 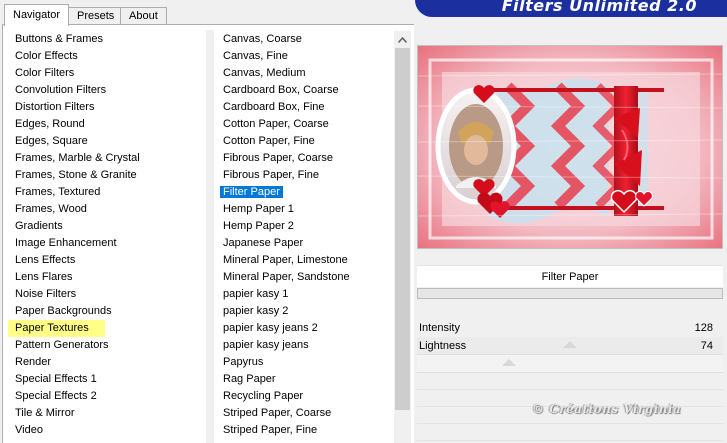 What do you see at coordinates (106, 430) in the screenshot?
I see `category-item: Video` at bounding box center [106, 430].